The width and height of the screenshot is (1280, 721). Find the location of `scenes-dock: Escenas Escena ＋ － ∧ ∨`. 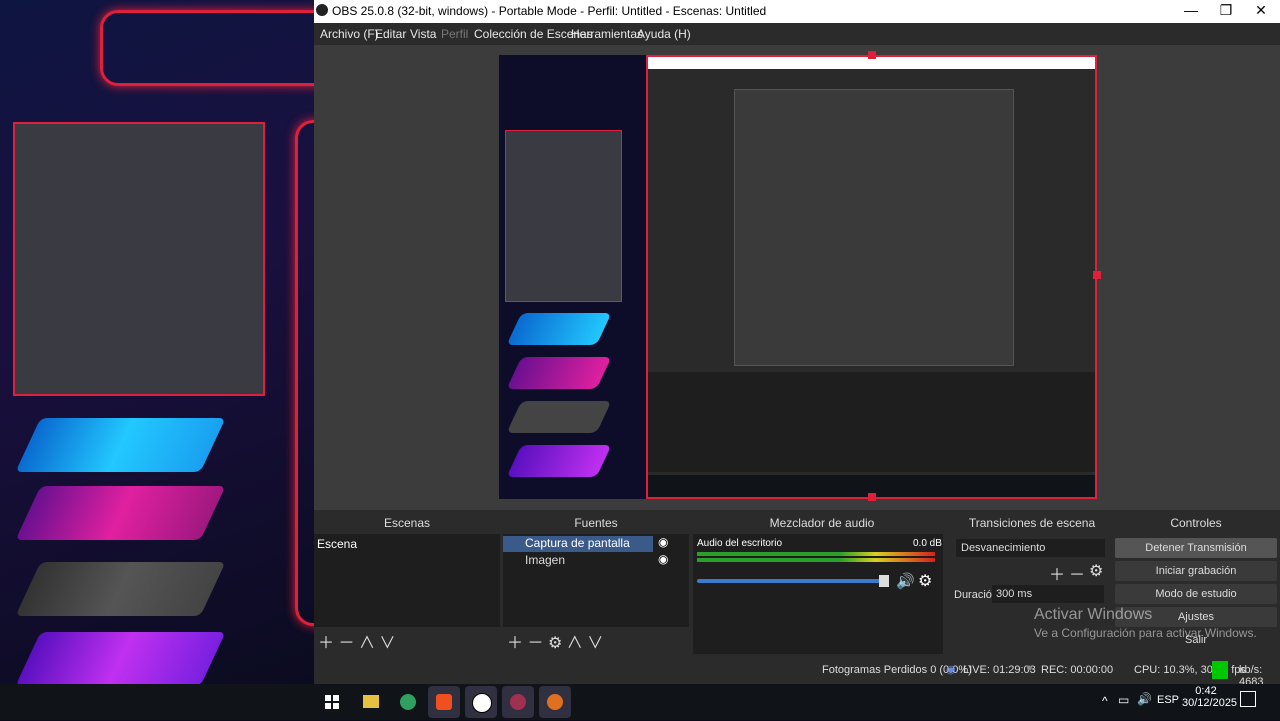

scenes-dock: Escenas Escena ＋ － ∧ ∨ is located at coordinates (407, 585).